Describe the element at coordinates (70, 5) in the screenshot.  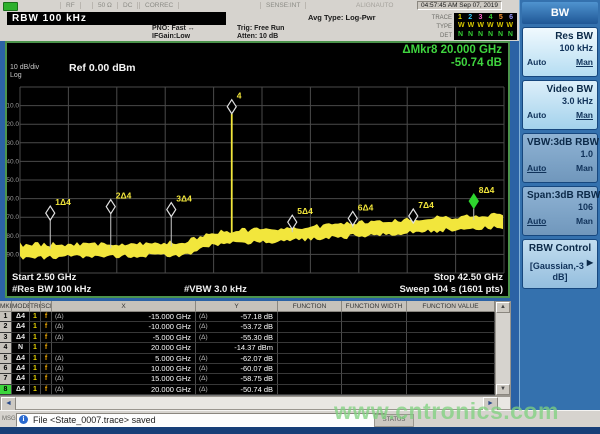
I see `status-rf: RF` at that location.